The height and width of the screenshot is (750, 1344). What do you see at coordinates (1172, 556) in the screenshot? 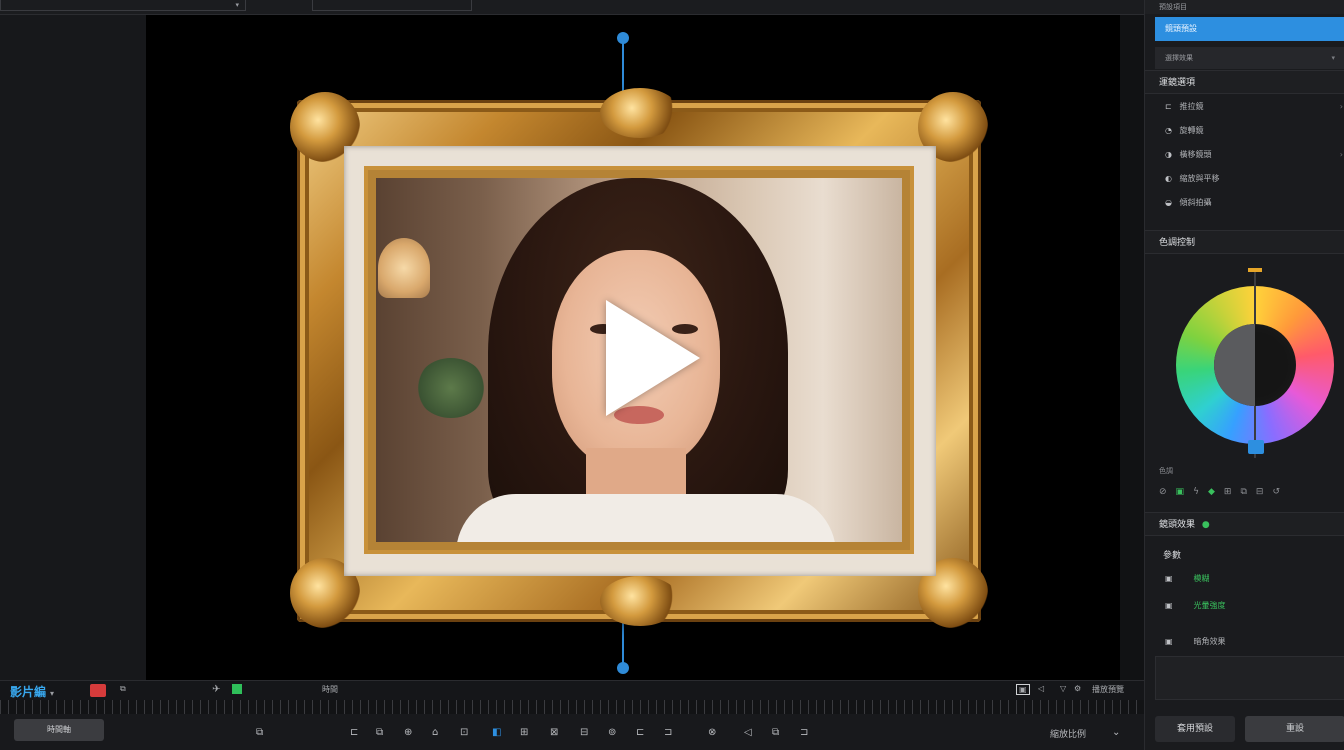
I see `lens-params-title: 參數` at bounding box center [1172, 556].